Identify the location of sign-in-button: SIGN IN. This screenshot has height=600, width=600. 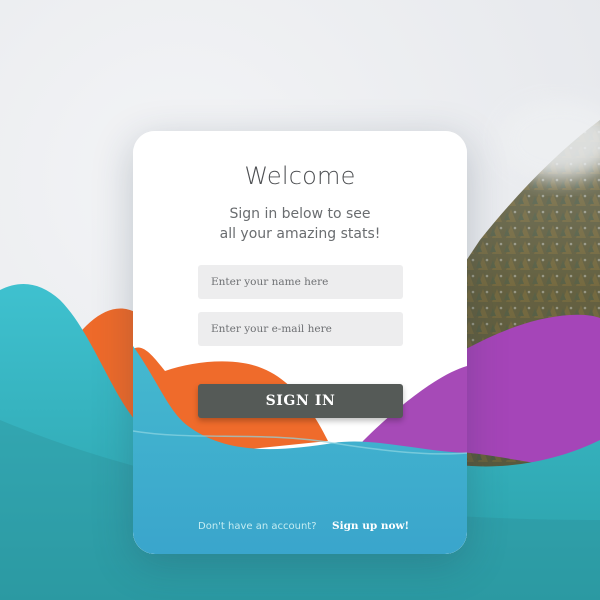
(300, 401).